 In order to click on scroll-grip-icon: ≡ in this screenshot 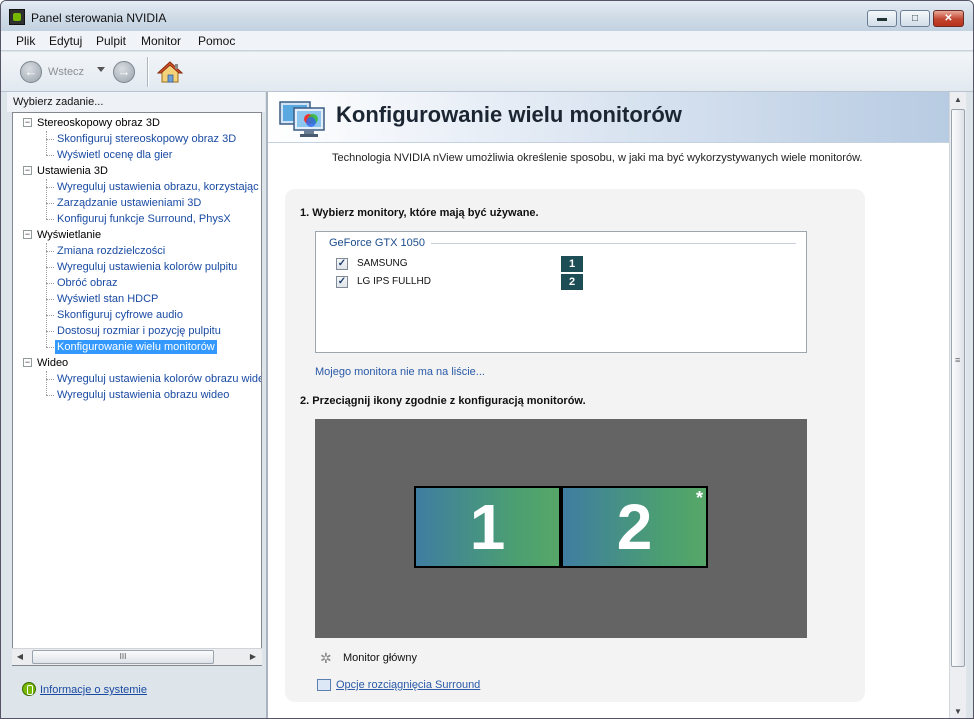, I will do `click(958, 360)`.